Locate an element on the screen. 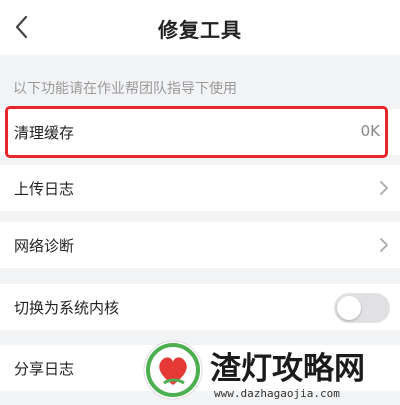 The image size is (400, 405). system-kernel-label: 切换为系统内核 is located at coordinates (67, 308).